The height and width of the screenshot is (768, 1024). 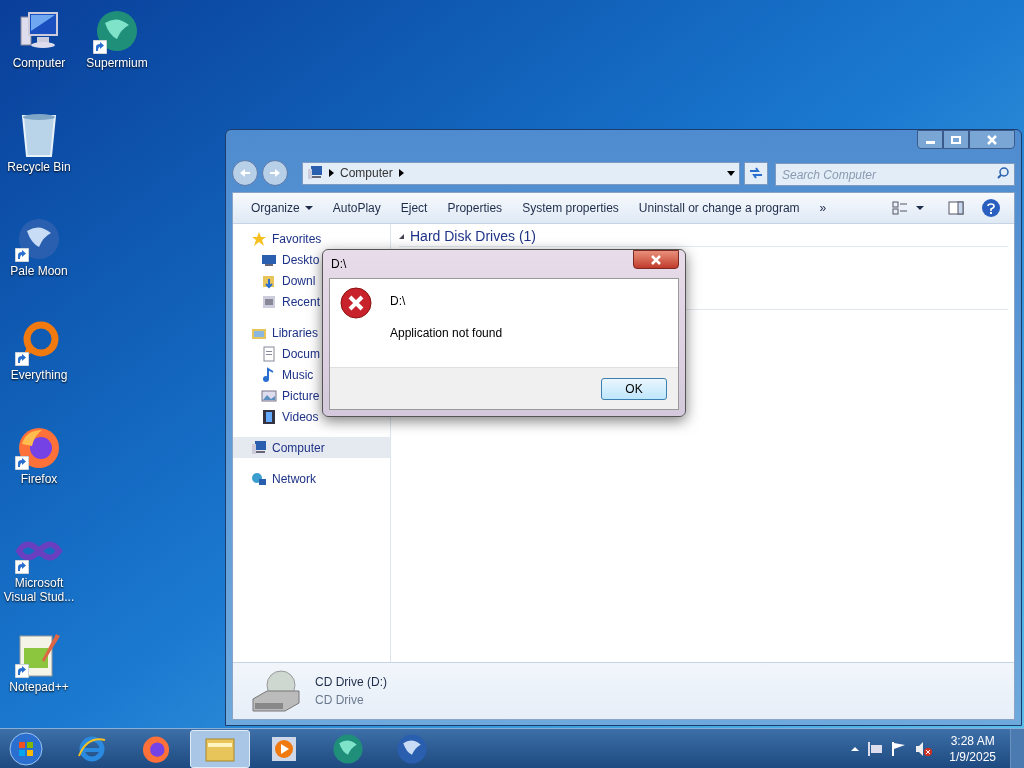 What do you see at coordinates (311, 416) in the screenshot?
I see `nav-item: Videos` at bounding box center [311, 416].